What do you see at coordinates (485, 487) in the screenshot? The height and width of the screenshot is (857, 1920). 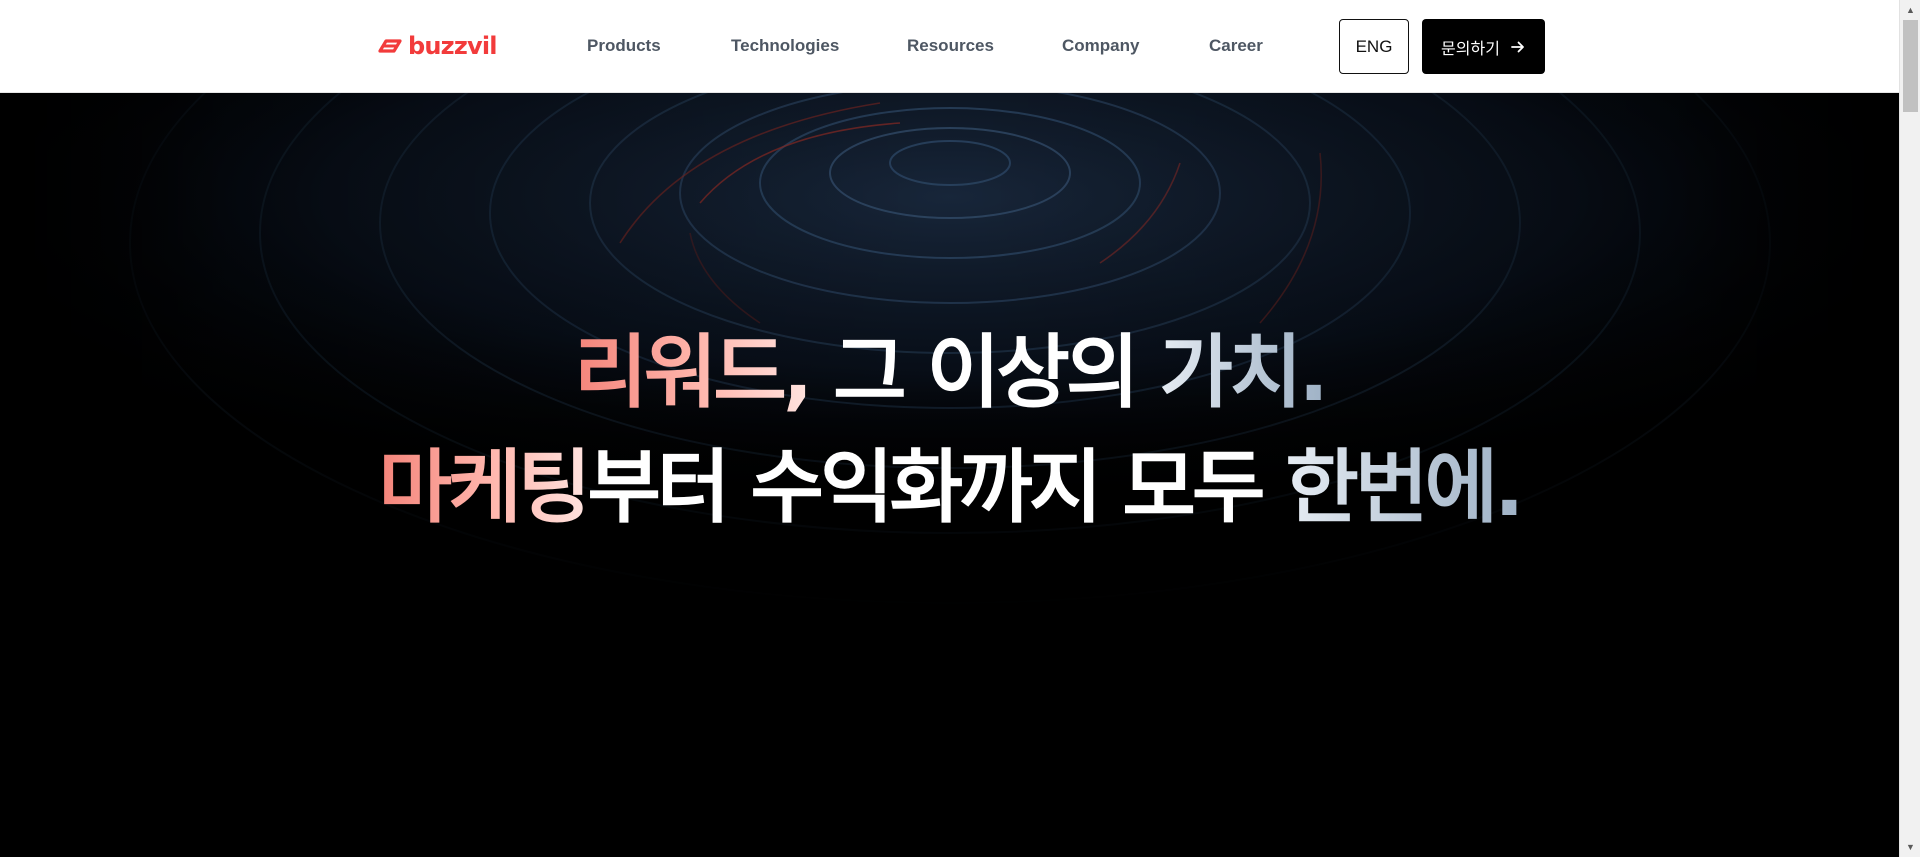 I see `headline2-highlight-red: 마케팅` at bounding box center [485, 487].